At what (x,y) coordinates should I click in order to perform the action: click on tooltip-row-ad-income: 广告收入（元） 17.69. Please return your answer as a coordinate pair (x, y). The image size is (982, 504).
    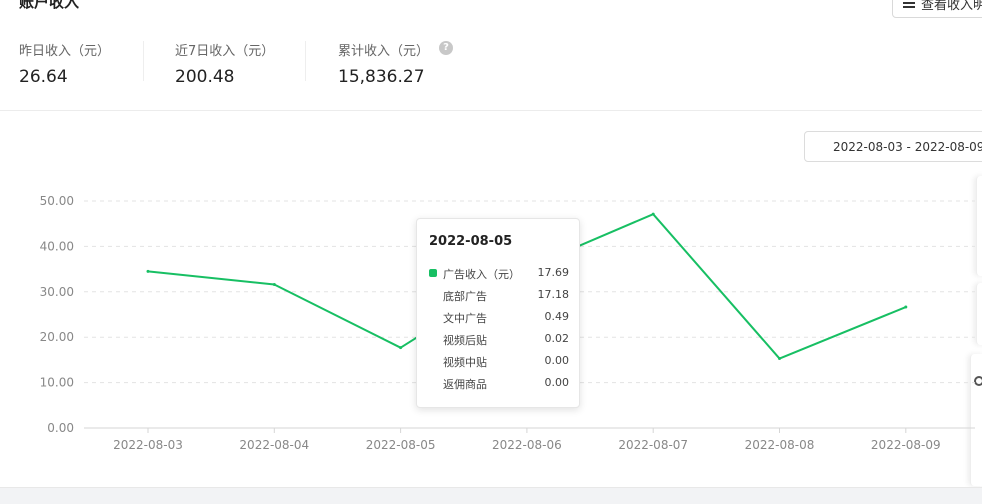
    Looking at the image, I should click on (499, 276).